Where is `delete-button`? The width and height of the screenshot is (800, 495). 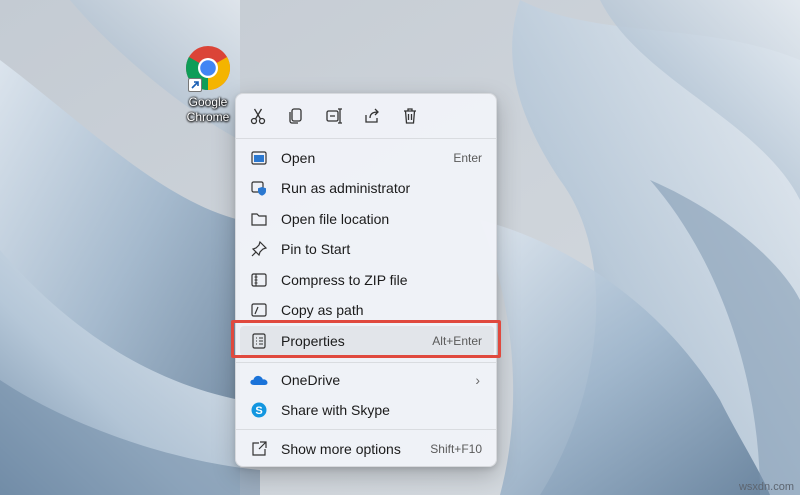
delete-button is located at coordinates (410, 116).